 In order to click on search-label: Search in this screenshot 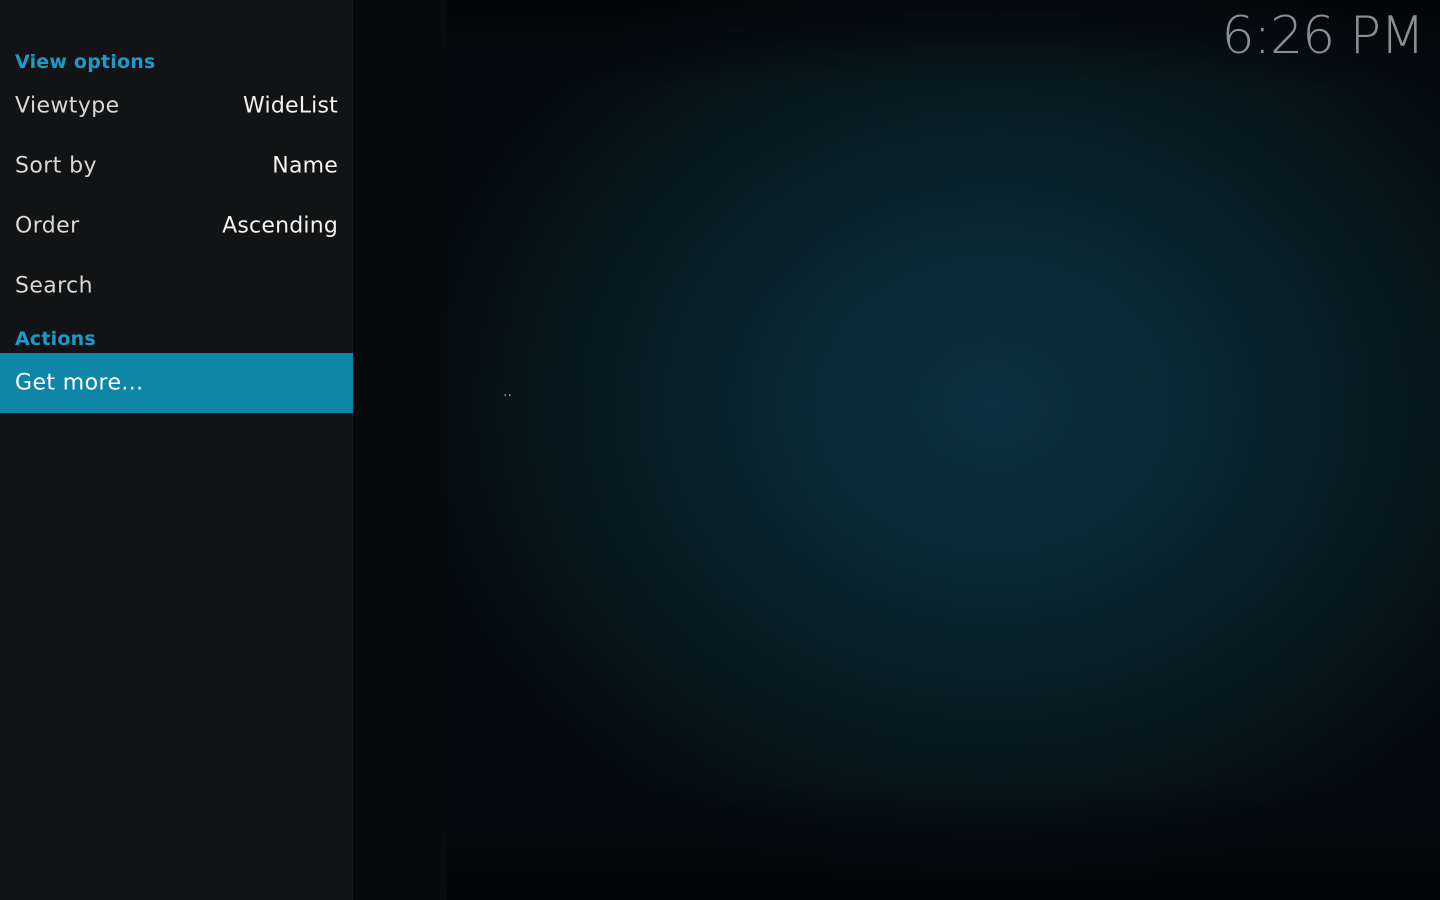, I will do `click(54, 286)`.